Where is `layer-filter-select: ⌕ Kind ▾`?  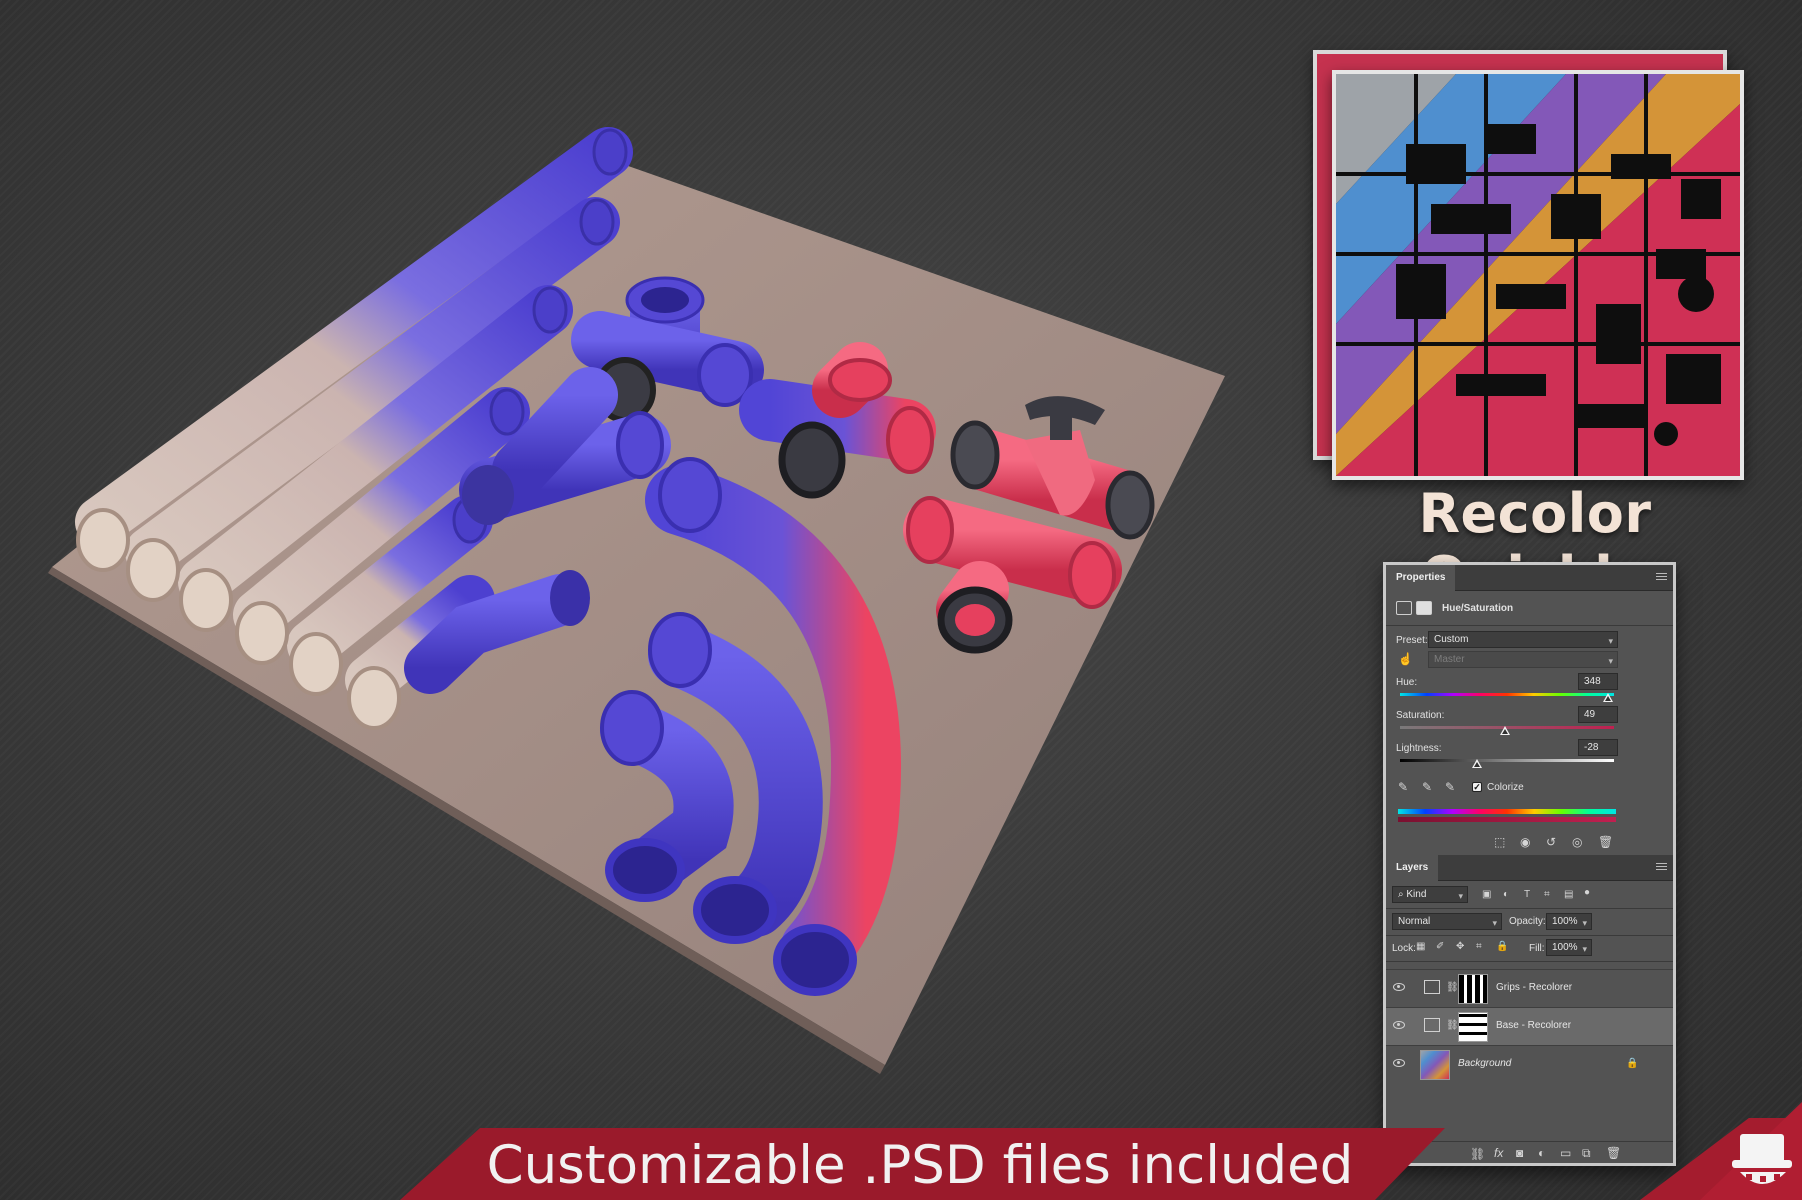
layer-filter-select: ⌕ Kind ▾ is located at coordinates (1430, 894).